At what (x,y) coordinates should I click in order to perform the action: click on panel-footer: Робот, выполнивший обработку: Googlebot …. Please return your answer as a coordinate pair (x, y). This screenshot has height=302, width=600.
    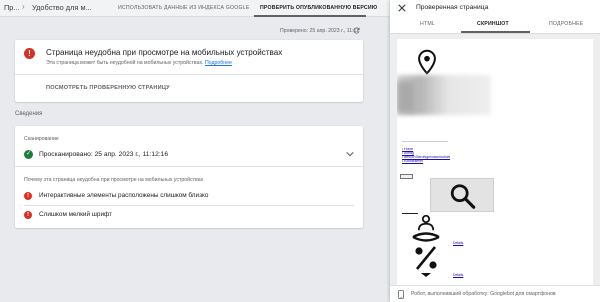
    Looking at the image, I should click on (495, 293).